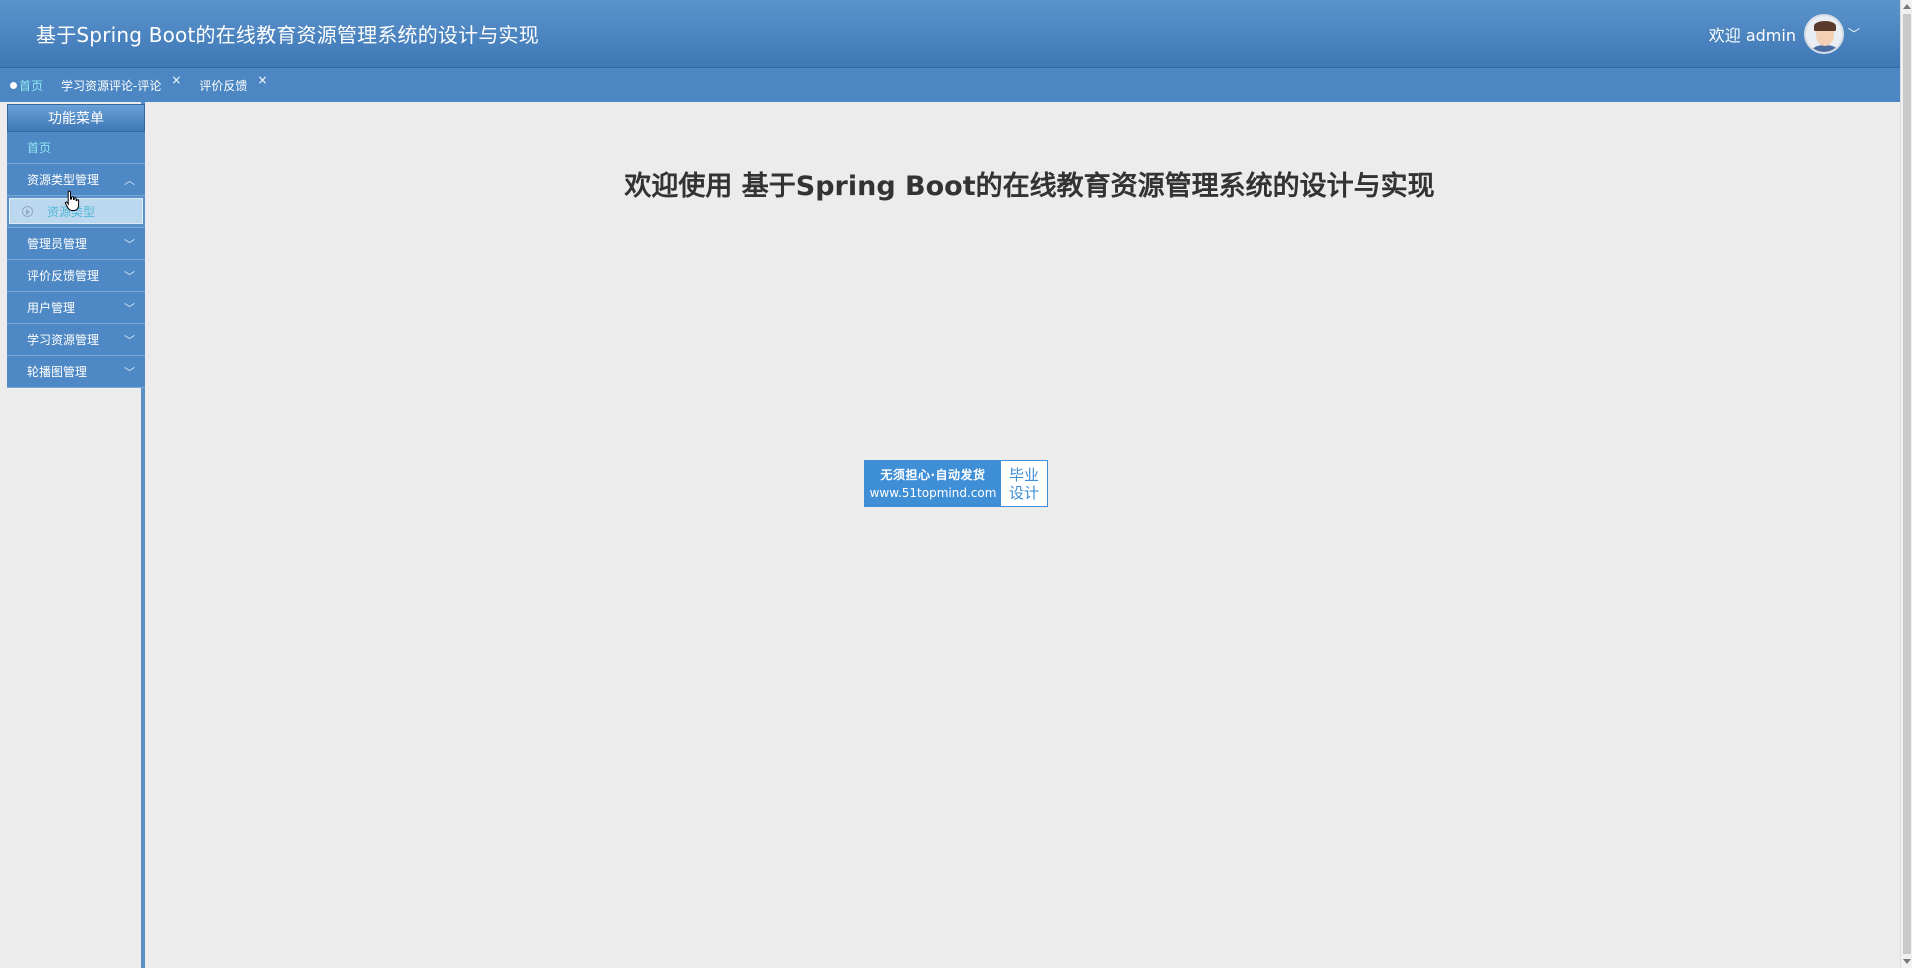  Describe the element at coordinates (129, 180) in the screenshot. I see `chevron-up-icon: ︿` at that location.